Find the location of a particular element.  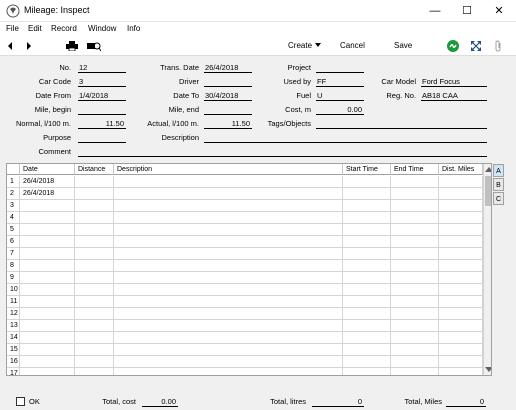

status-ok-icon is located at coordinates (453, 46).